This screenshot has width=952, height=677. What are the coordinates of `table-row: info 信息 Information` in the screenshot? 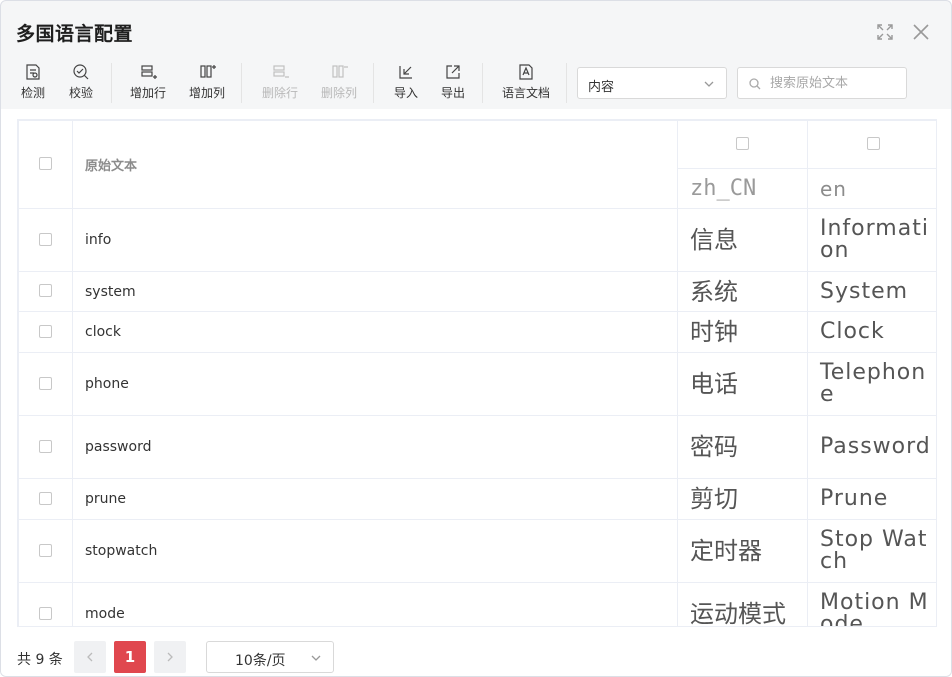 It's located at (477, 240).